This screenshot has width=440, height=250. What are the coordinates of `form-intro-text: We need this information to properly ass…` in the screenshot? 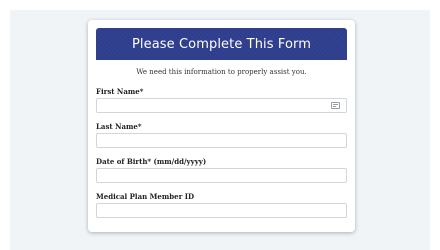 It's located at (221, 72).